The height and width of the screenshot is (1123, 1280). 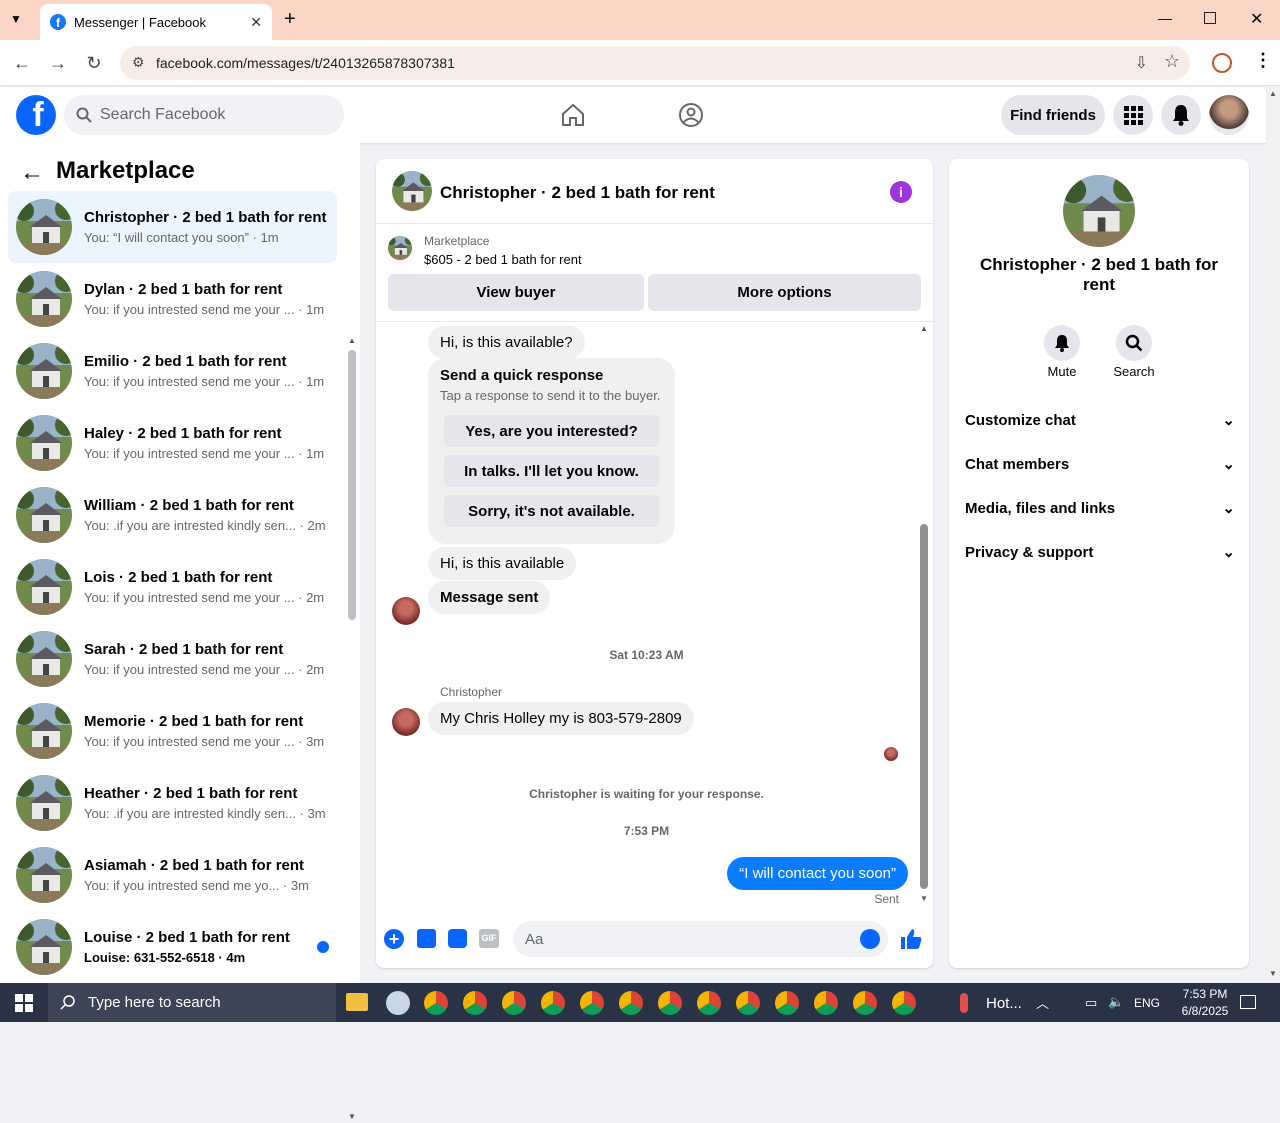 What do you see at coordinates (187, 937) in the screenshot?
I see `conversation-name: Louise · 2 bed 1 bath for rent` at bounding box center [187, 937].